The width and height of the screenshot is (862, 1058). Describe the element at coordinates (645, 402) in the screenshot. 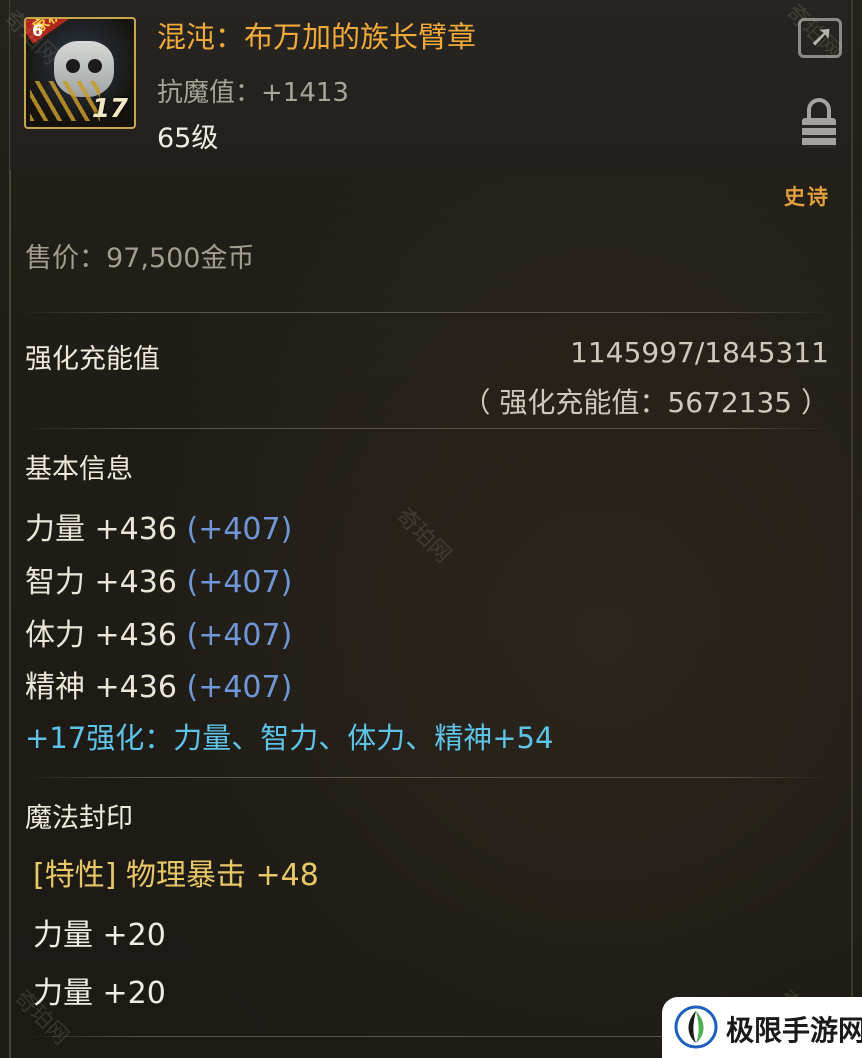

I see `charge-total: （ 强化充能值：5672135 ）` at that location.